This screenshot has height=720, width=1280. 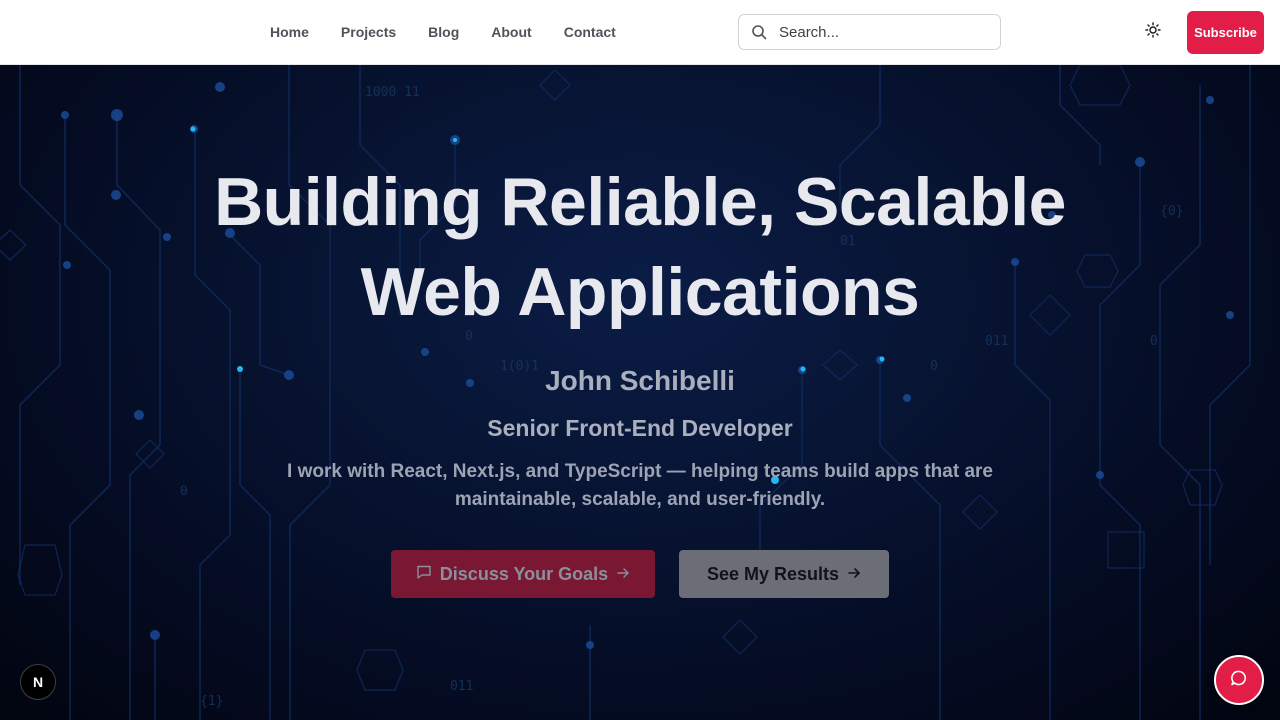 What do you see at coordinates (1225, 32) in the screenshot?
I see `subscribe-button: Subscribe` at bounding box center [1225, 32].